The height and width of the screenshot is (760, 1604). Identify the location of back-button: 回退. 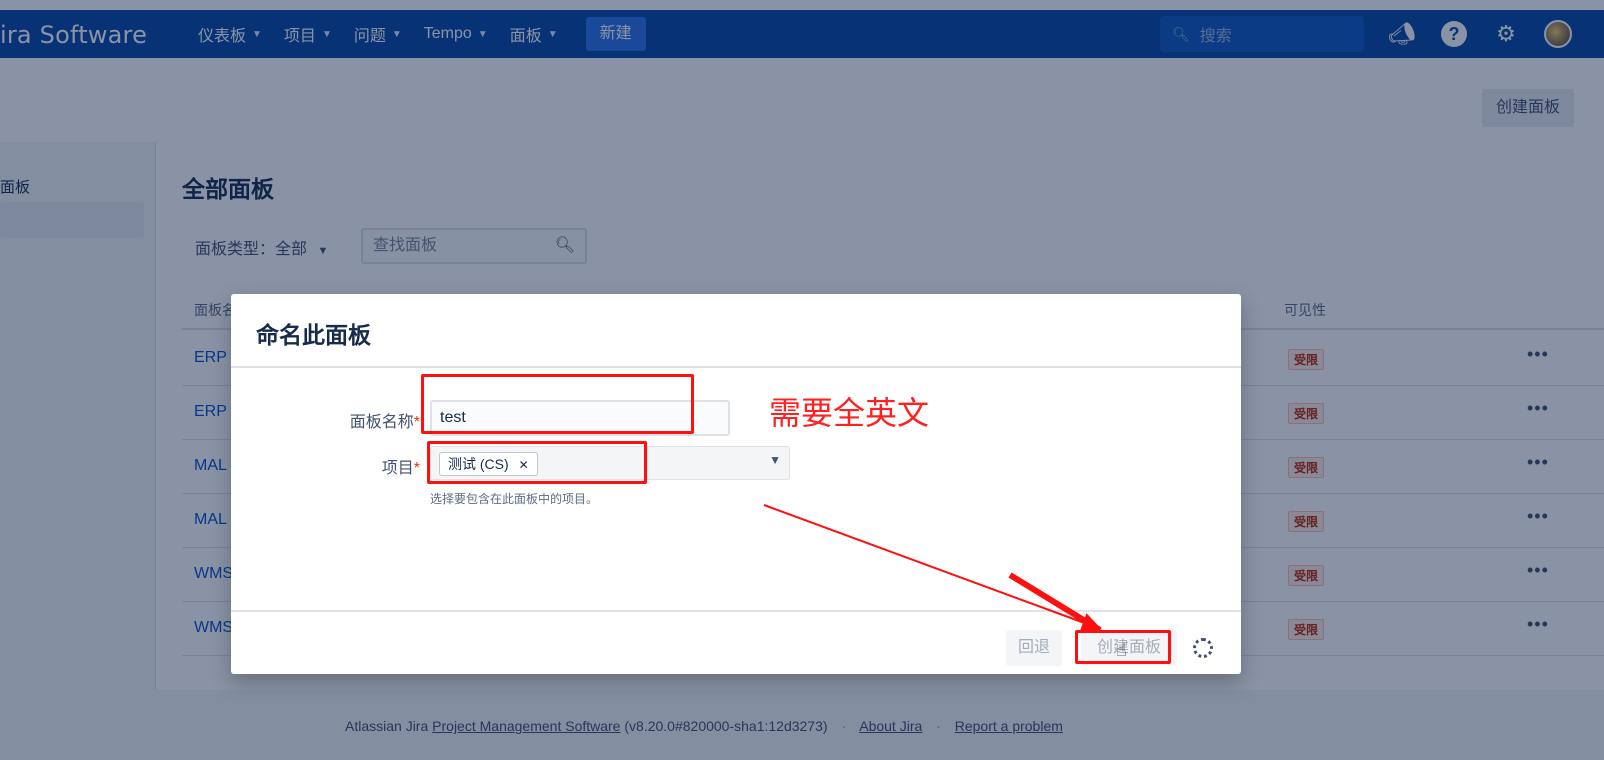
(1034, 648).